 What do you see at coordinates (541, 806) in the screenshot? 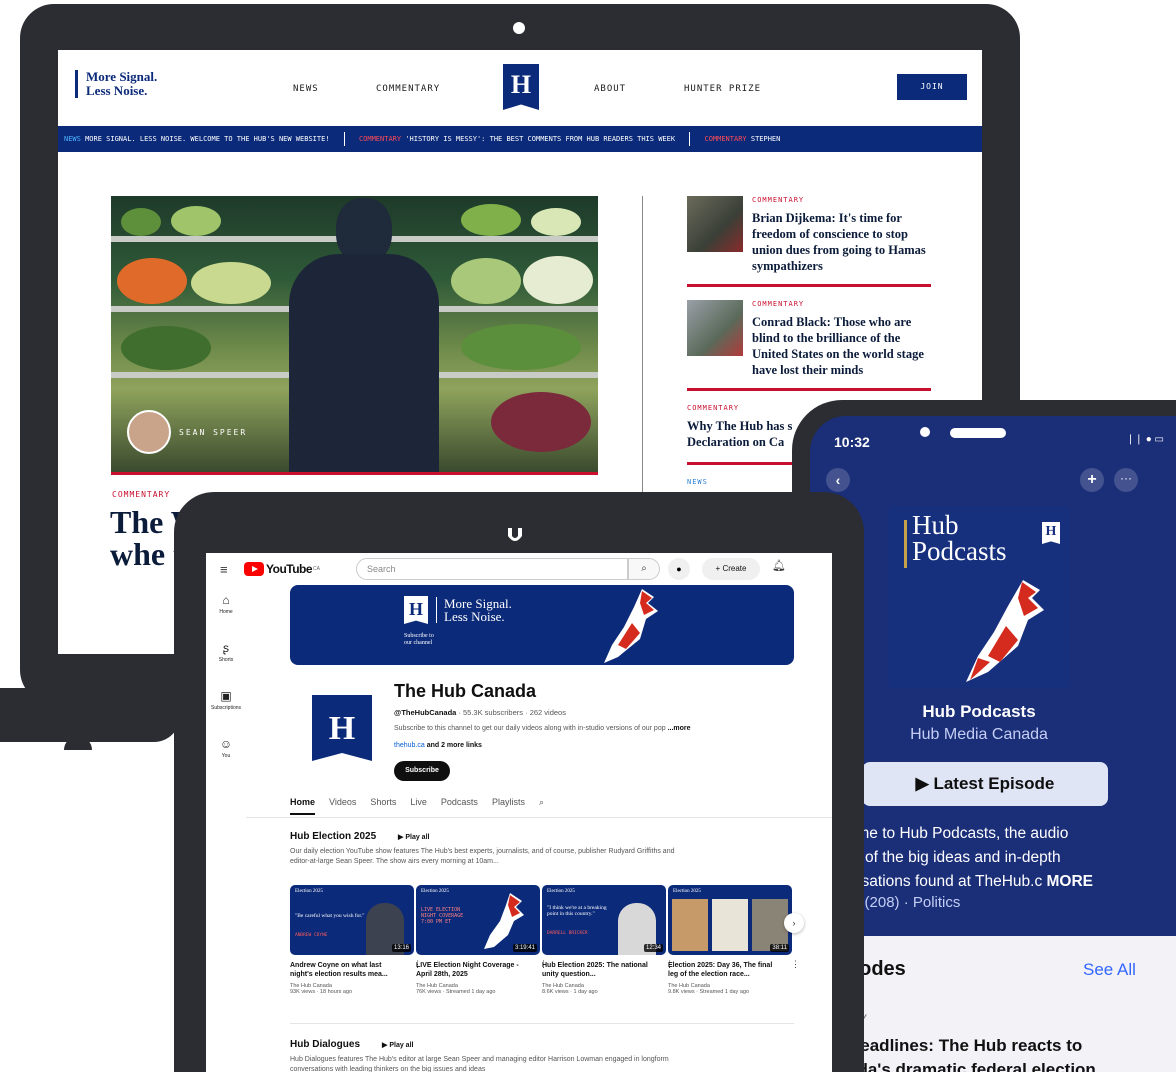
I see `channel-search-icon: ⌕` at bounding box center [541, 806].